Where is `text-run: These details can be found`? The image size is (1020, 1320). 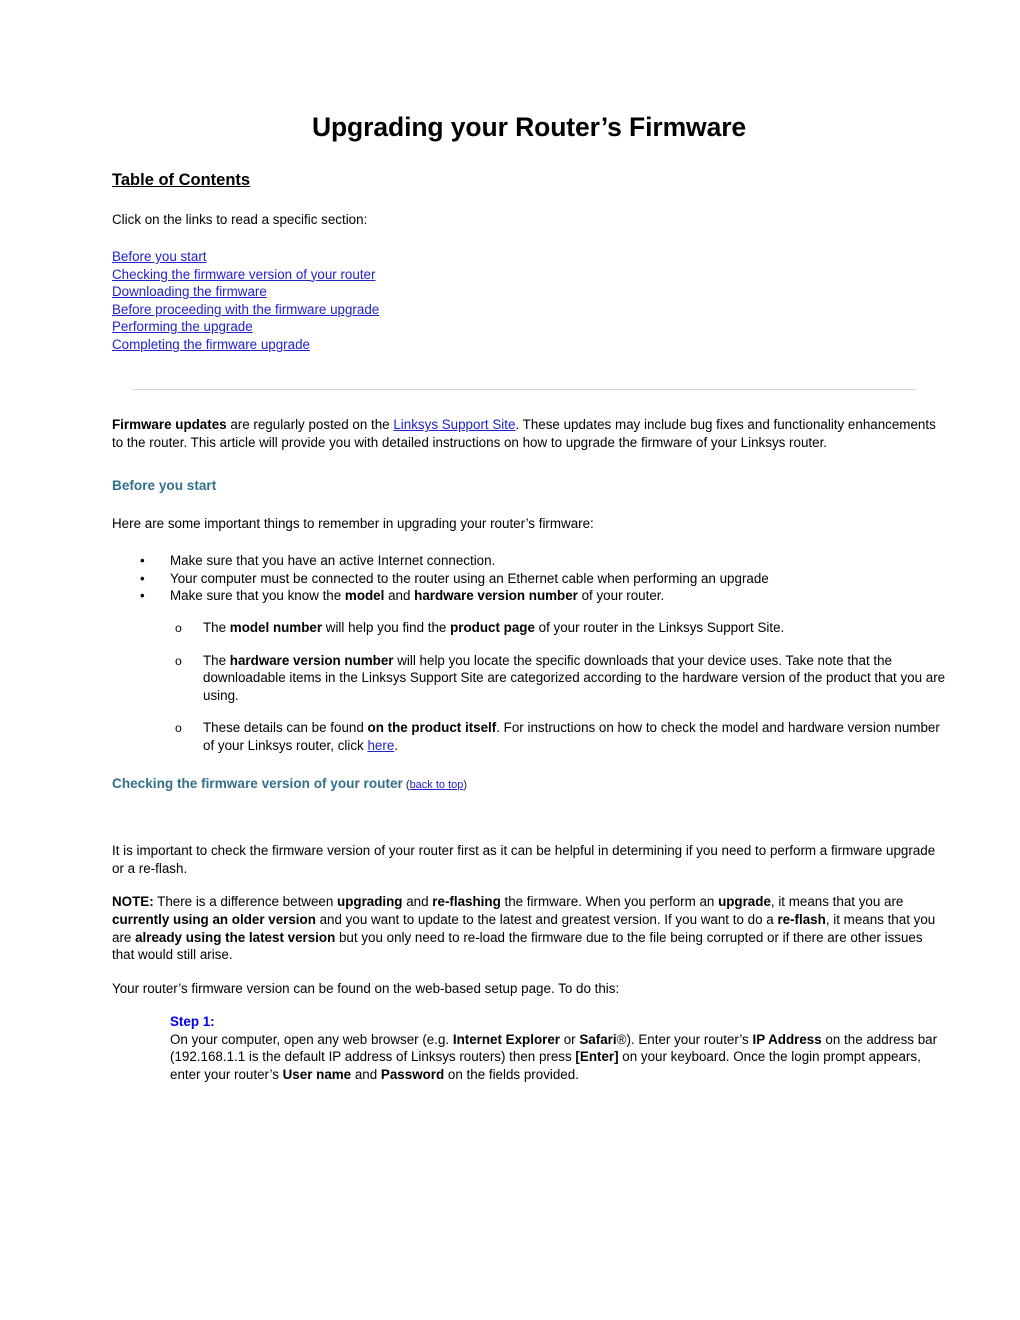
text-run: These details can be found is located at coordinates (285, 728).